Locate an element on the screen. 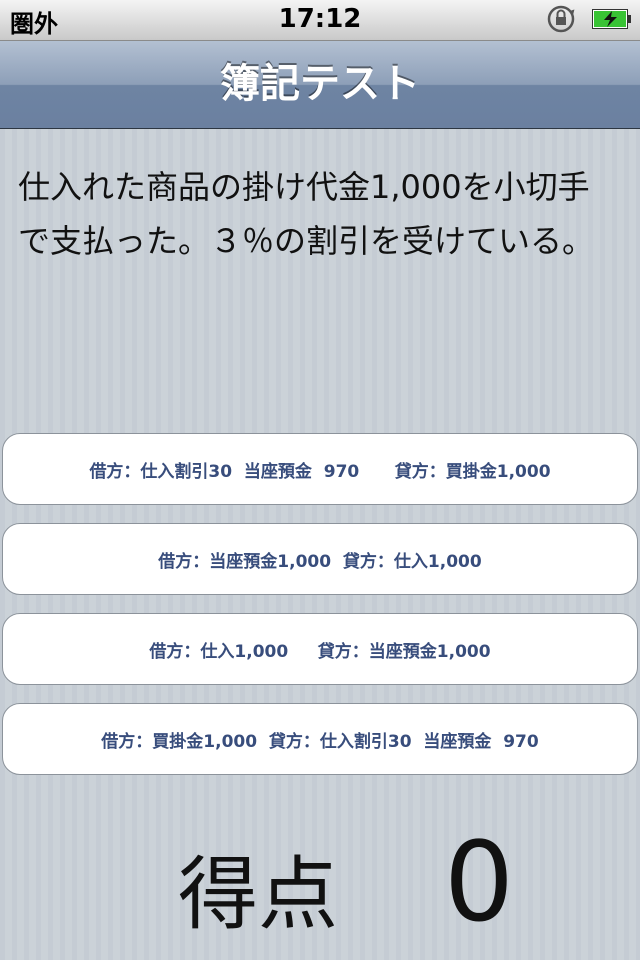 The height and width of the screenshot is (960, 640). answer-button-3: 借方：仕入1,000 貸方：当座預金1,000 is located at coordinates (320, 649).